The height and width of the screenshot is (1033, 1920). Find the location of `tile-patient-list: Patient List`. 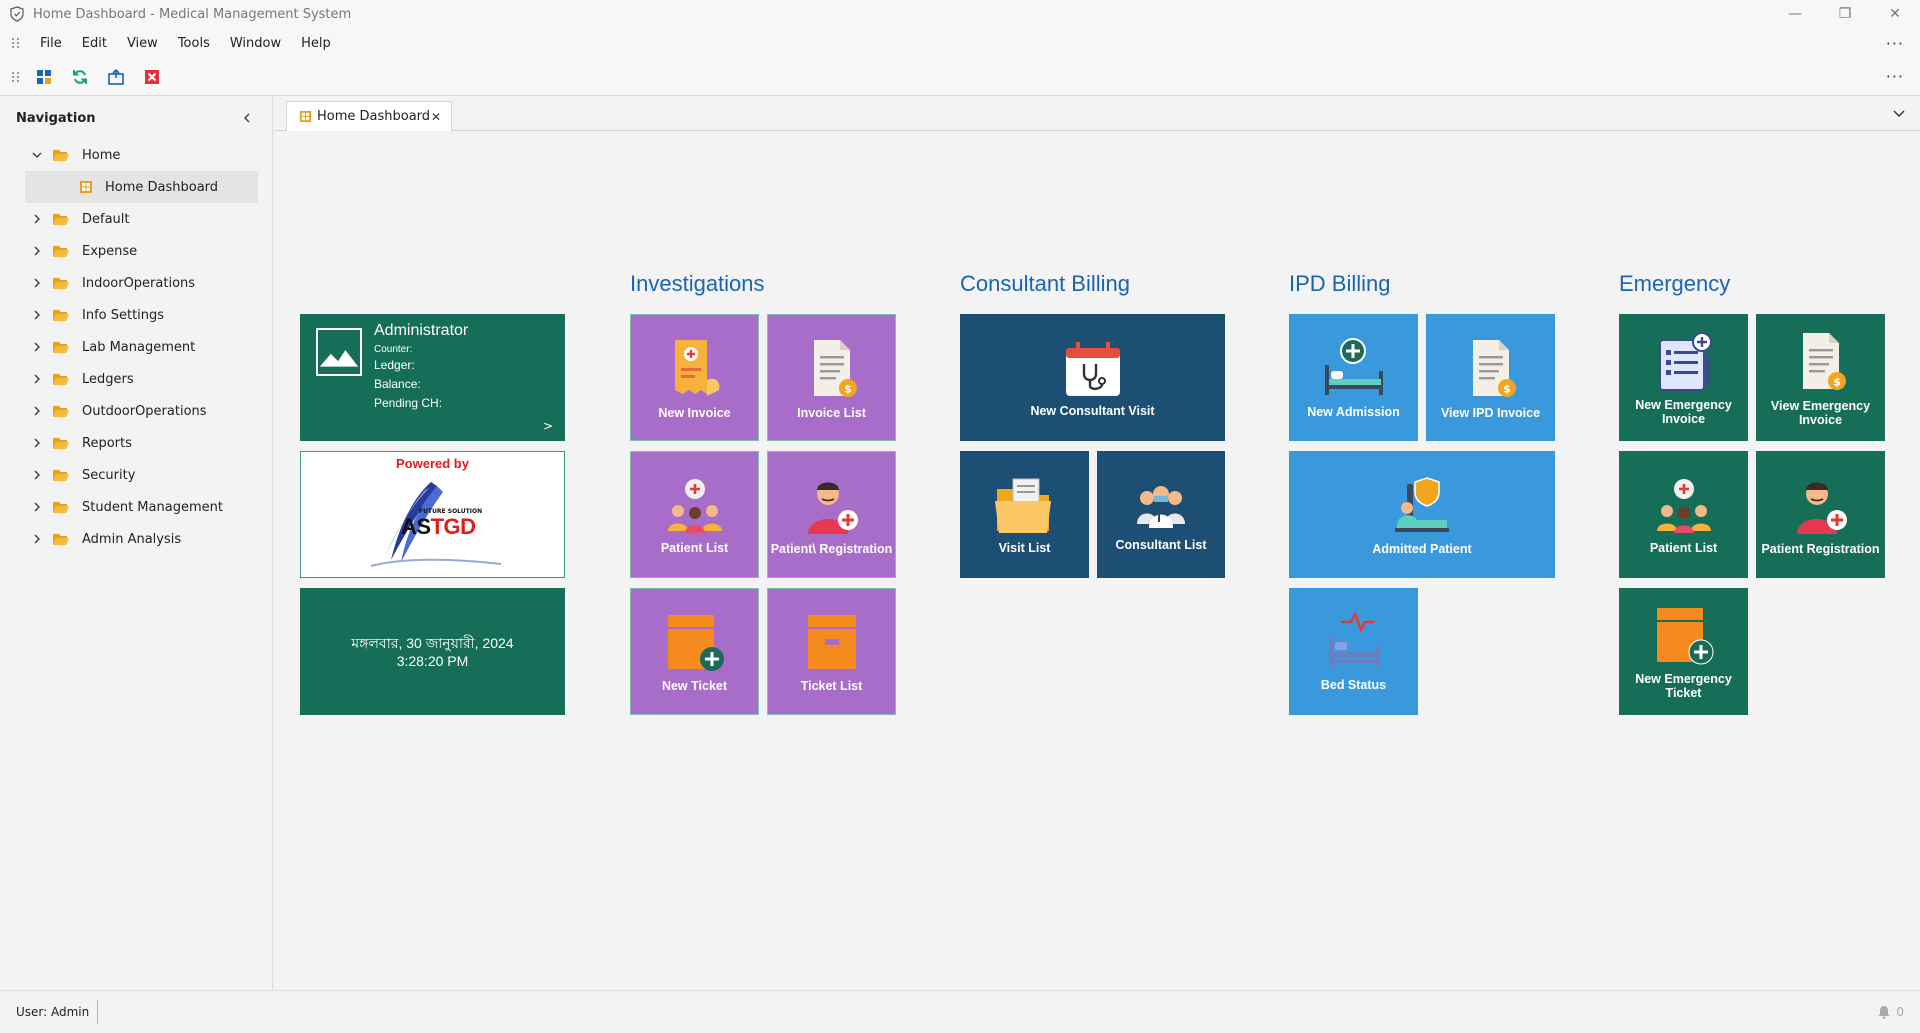

tile-patient-list: Patient List is located at coordinates (694, 514).